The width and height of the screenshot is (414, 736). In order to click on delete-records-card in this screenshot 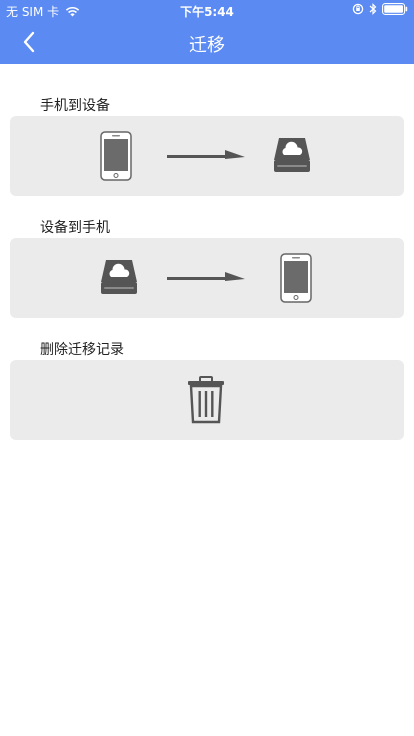, I will do `click(207, 400)`.